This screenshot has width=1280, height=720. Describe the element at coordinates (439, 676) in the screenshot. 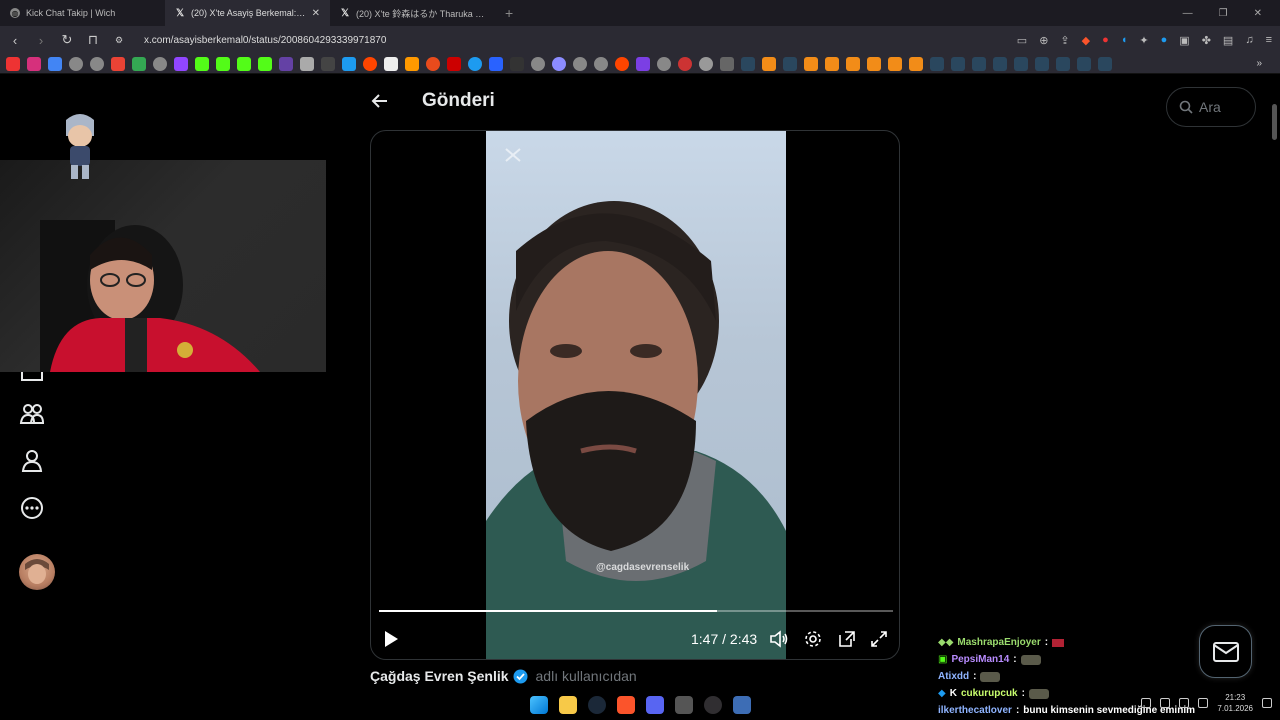

I see `author-name: Çağdaş Evren Şenlik` at that location.